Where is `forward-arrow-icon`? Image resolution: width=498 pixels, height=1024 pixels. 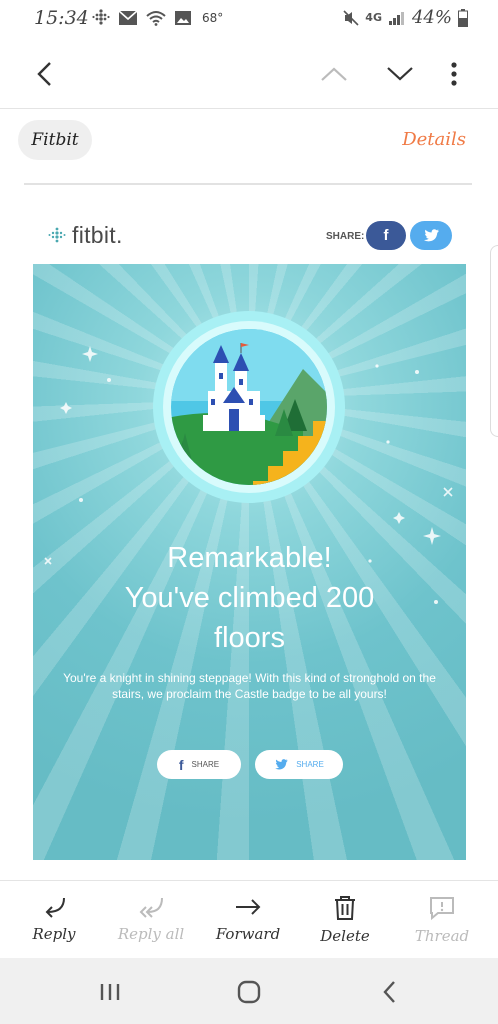
forward-arrow-icon is located at coordinates (248, 907).